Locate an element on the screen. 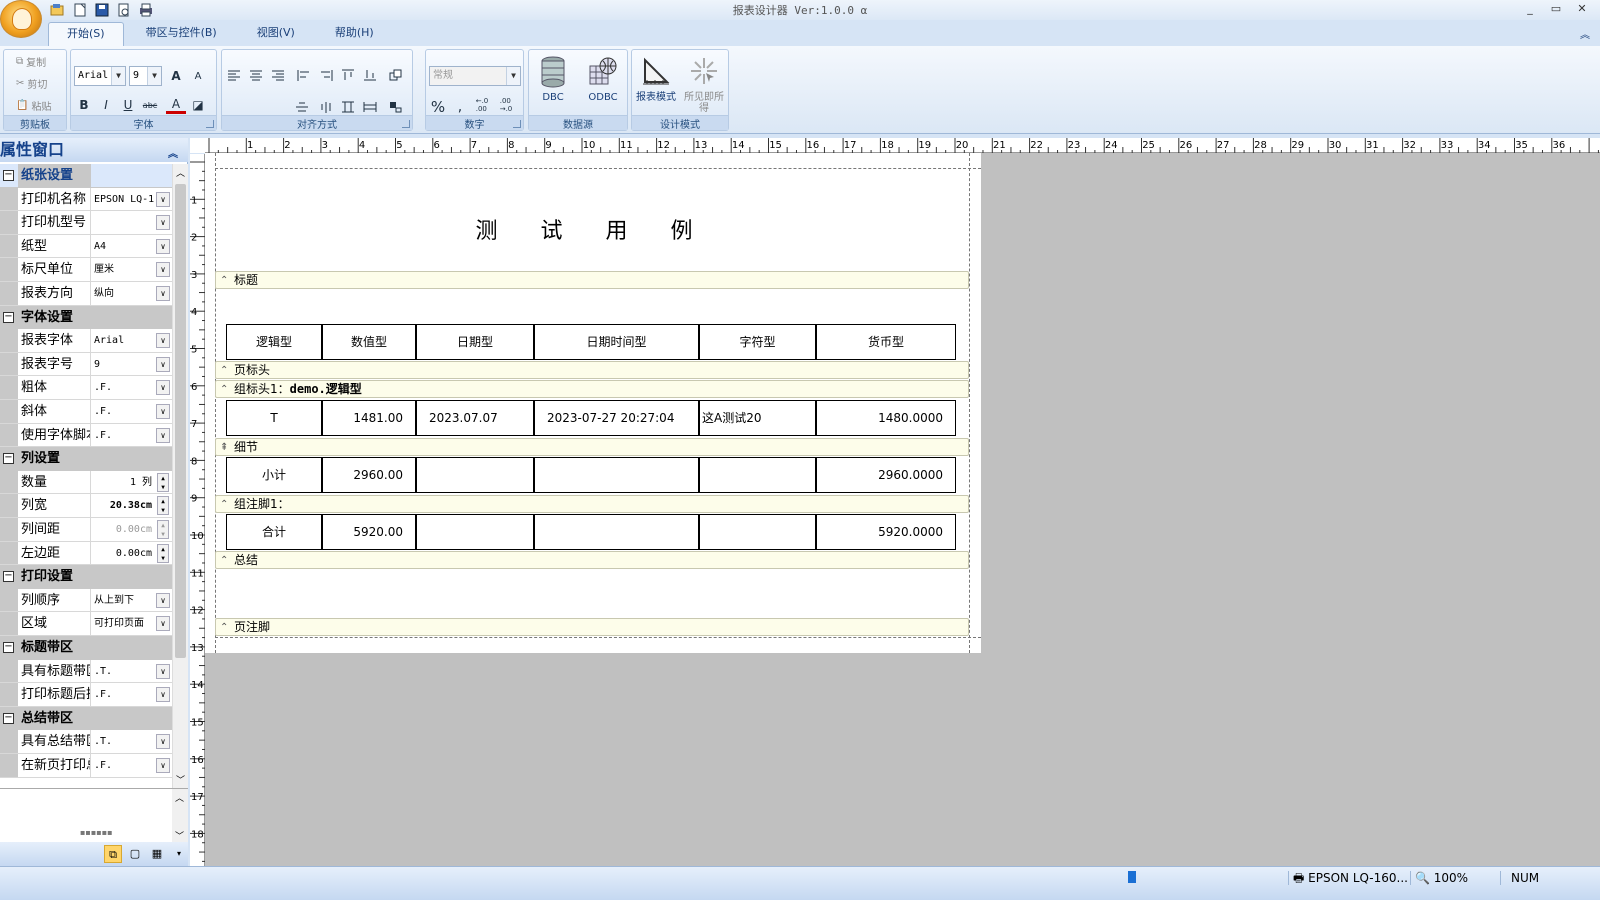  band-group-footer: ⌃ 组注脚1： is located at coordinates (592, 504).